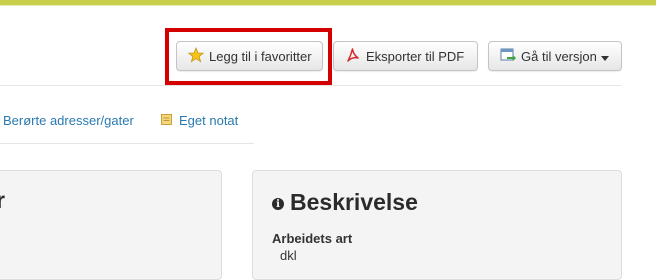  Describe the element at coordinates (312, 238) in the screenshot. I see `work-type-label: Arbeidets art` at that location.